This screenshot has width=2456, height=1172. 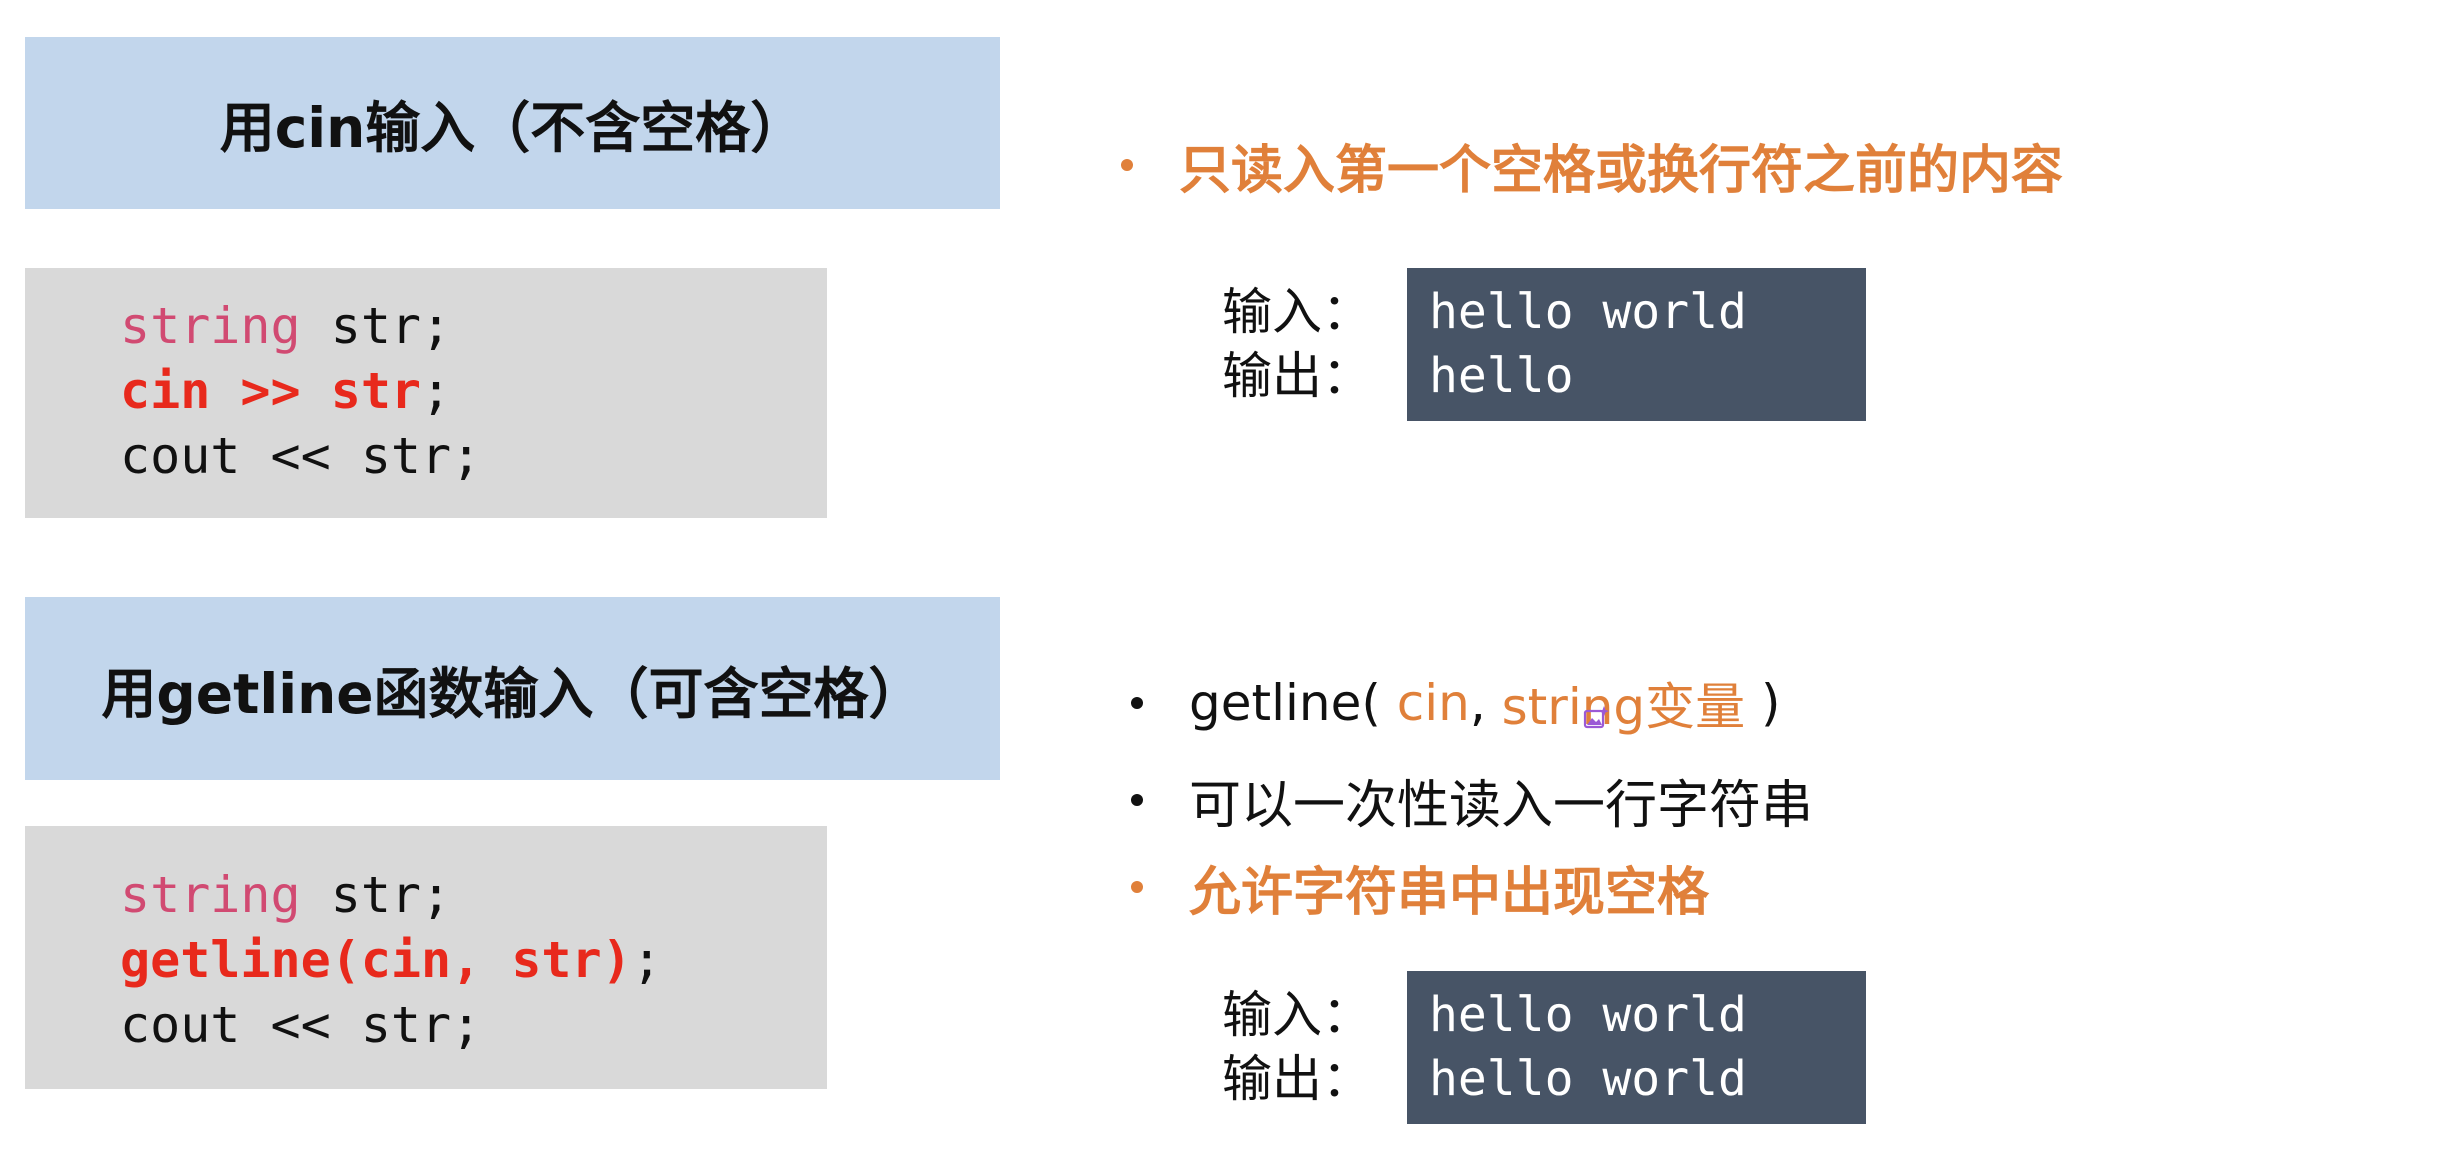 I want to click on syntax-suffix: ), so click(x=1763, y=703).